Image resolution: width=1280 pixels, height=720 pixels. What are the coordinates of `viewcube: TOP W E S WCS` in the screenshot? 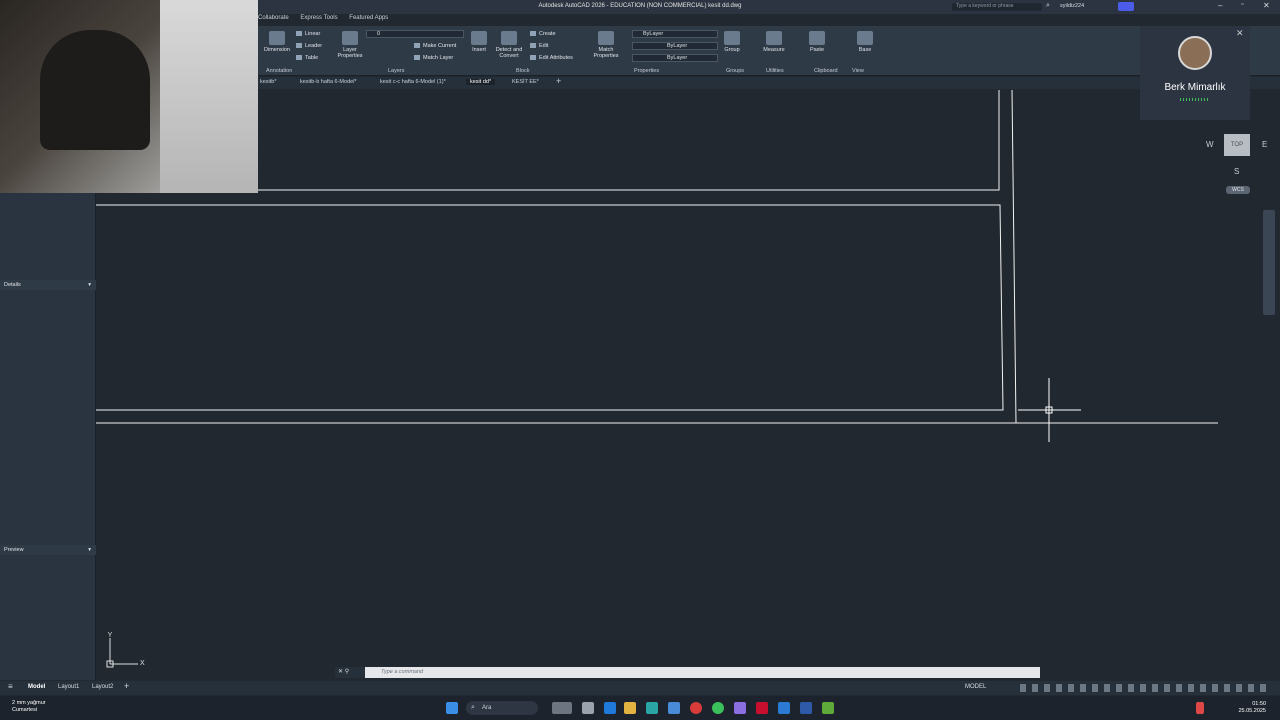 It's located at (1238, 165).